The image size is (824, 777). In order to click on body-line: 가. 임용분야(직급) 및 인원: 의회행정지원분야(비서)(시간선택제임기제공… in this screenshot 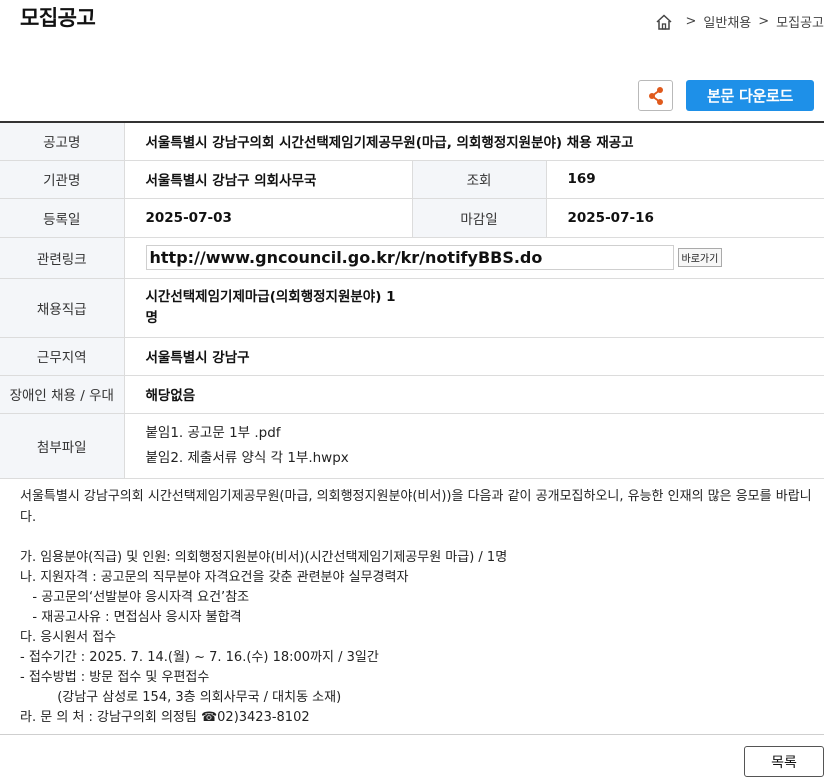, I will do `click(264, 557)`.